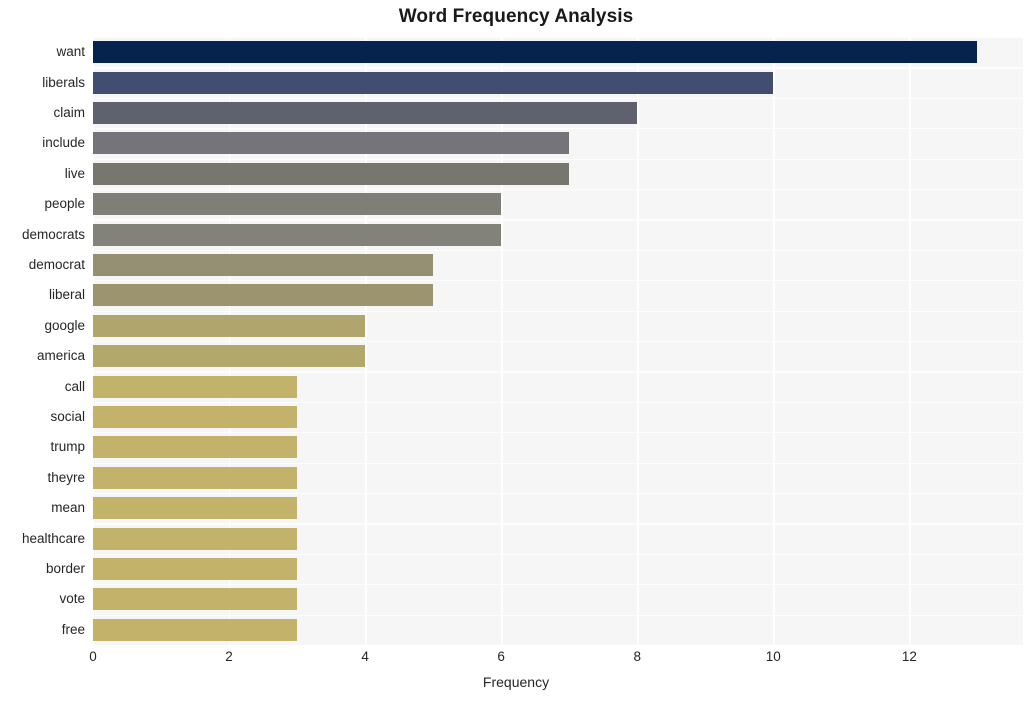  Describe the element at coordinates (56, 264) in the screenshot. I see `y-tick-label-democrat: democrat` at that location.